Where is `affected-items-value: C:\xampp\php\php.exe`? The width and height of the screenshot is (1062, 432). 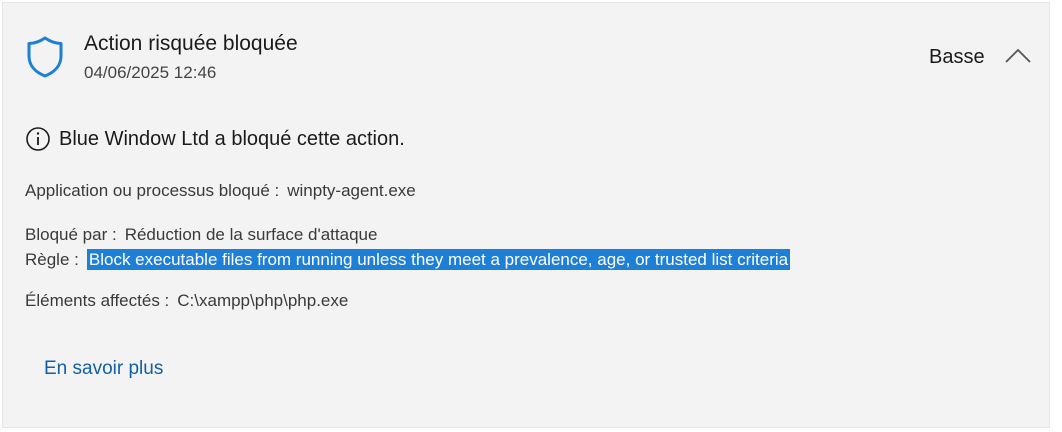
affected-items-value: C:\xampp\php\php.exe is located at coordinates (263, 300).